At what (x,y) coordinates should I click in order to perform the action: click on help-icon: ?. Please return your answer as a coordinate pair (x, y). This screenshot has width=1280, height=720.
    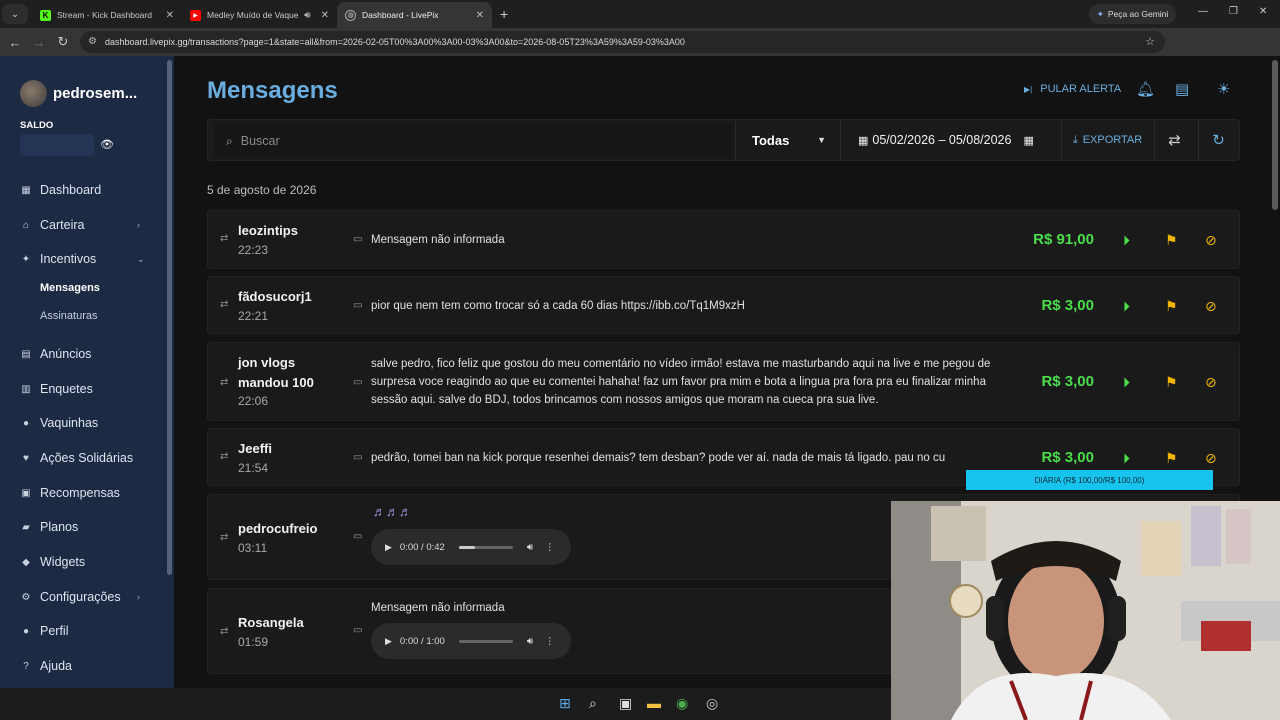
    Looking at the image, I should click on (26, 666).